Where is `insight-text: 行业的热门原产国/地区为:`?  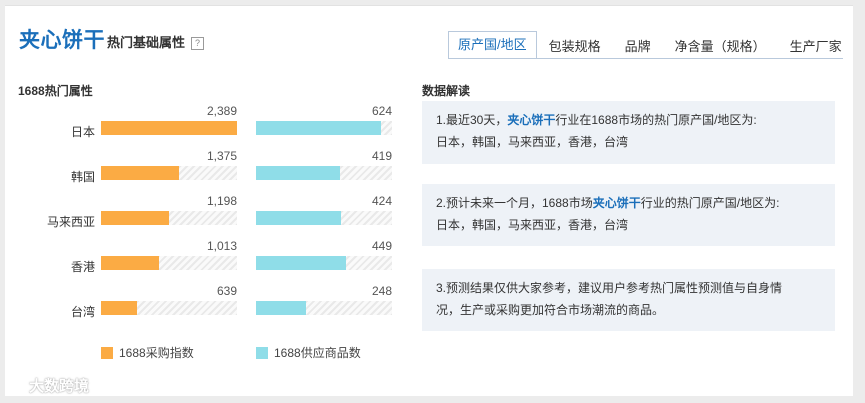 insight-text: 行业的热门原产国/地区为: is located at coordinates (710, 203).